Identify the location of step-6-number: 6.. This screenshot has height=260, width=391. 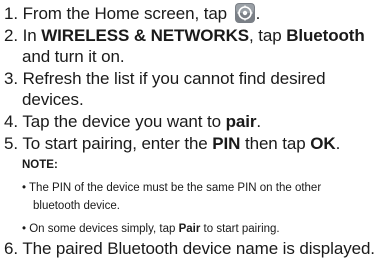
(11, 248).